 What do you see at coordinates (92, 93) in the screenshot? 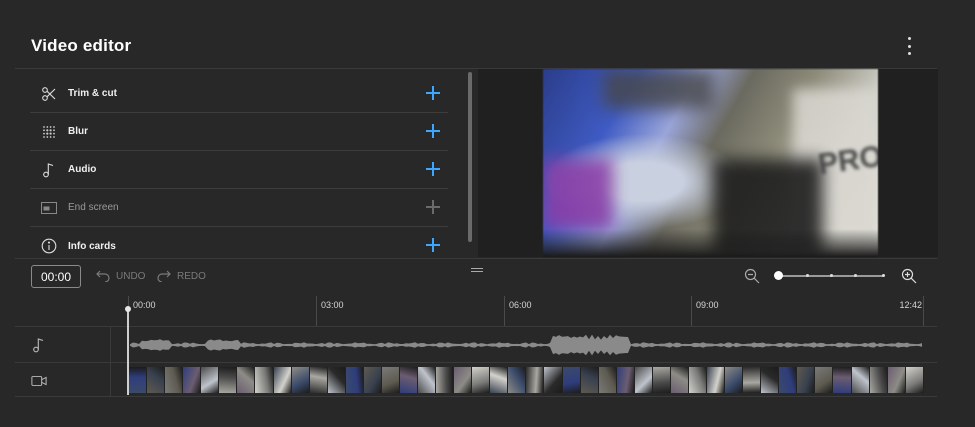
I see `tool-label: Trim & cut` at bounding box center [92, 93].